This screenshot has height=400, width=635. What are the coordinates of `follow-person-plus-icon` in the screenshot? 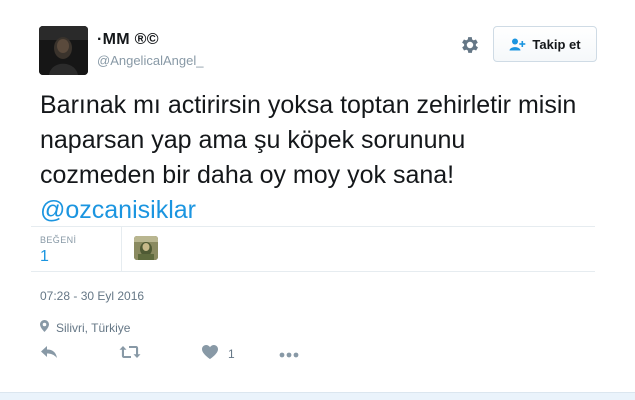 It's located at (517, 44).